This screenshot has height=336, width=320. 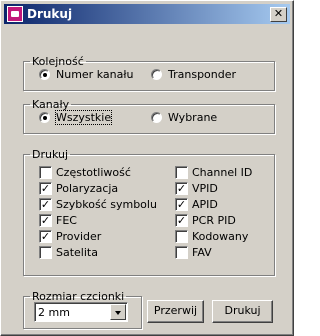 I want to click on channels-legend: Kanały, so click(x=51, y=104).